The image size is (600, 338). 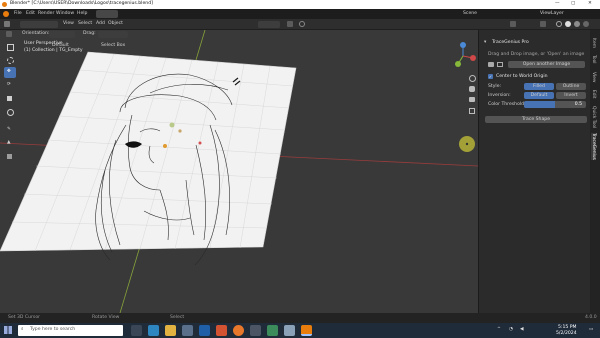 What do you see at coordinates (500, 64) in the screenshot?
I see `image-icon` at bounding box center [500, 64].